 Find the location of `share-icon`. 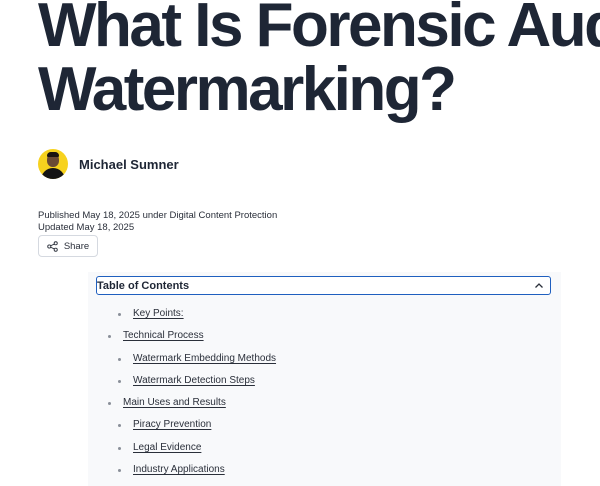

share-icon is located at coordinates (52, 246).